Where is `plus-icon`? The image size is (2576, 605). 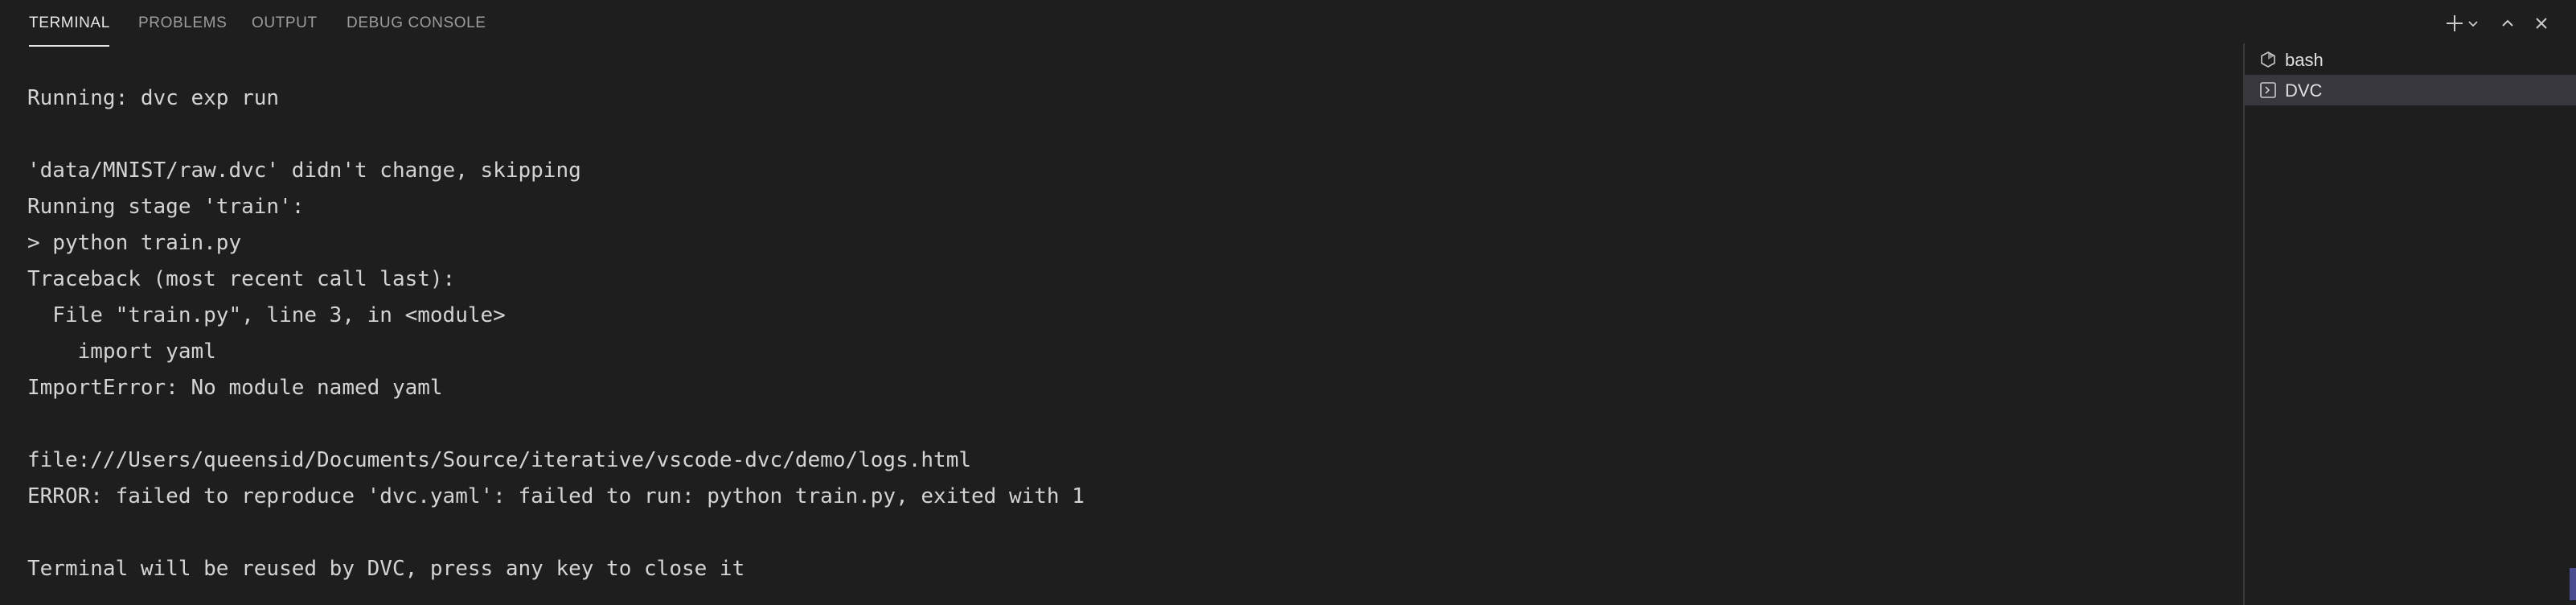 plus-icon is located at coordinates (2455, 23).